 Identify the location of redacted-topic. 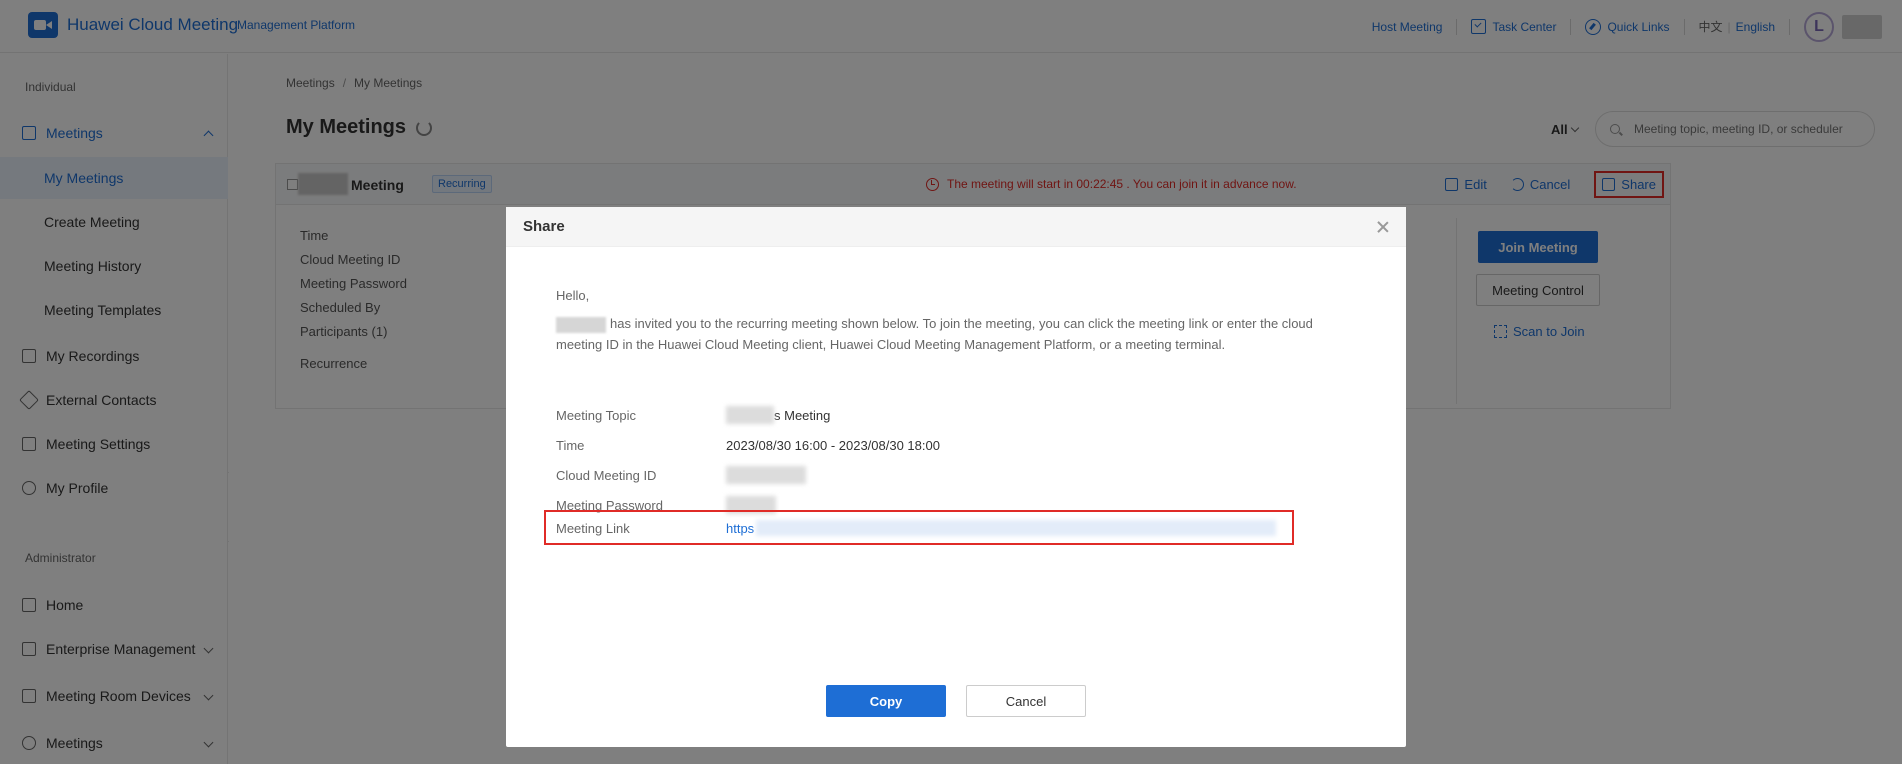
(750, 415).